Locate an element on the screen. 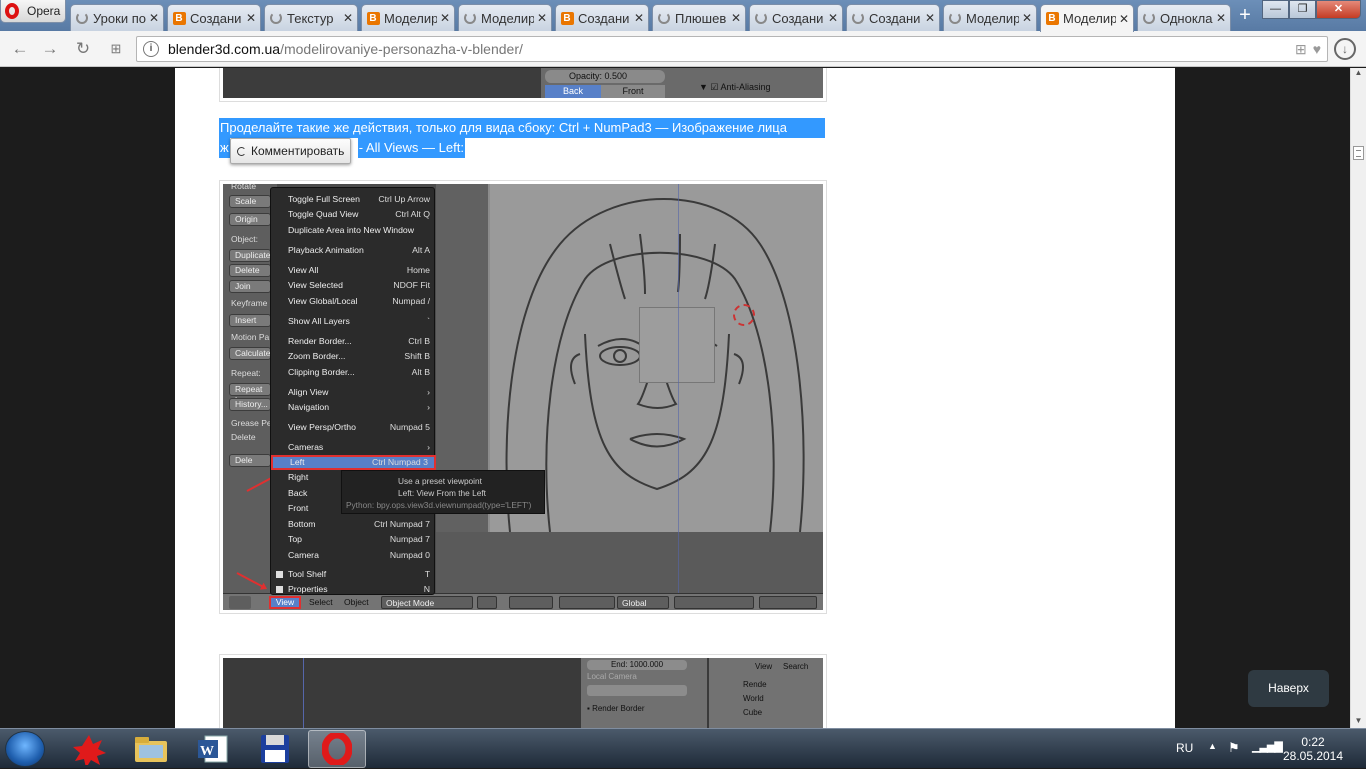 The width and height of the screenshot is (1366, 769). save-app-icon is located at coordinates (275, 749).